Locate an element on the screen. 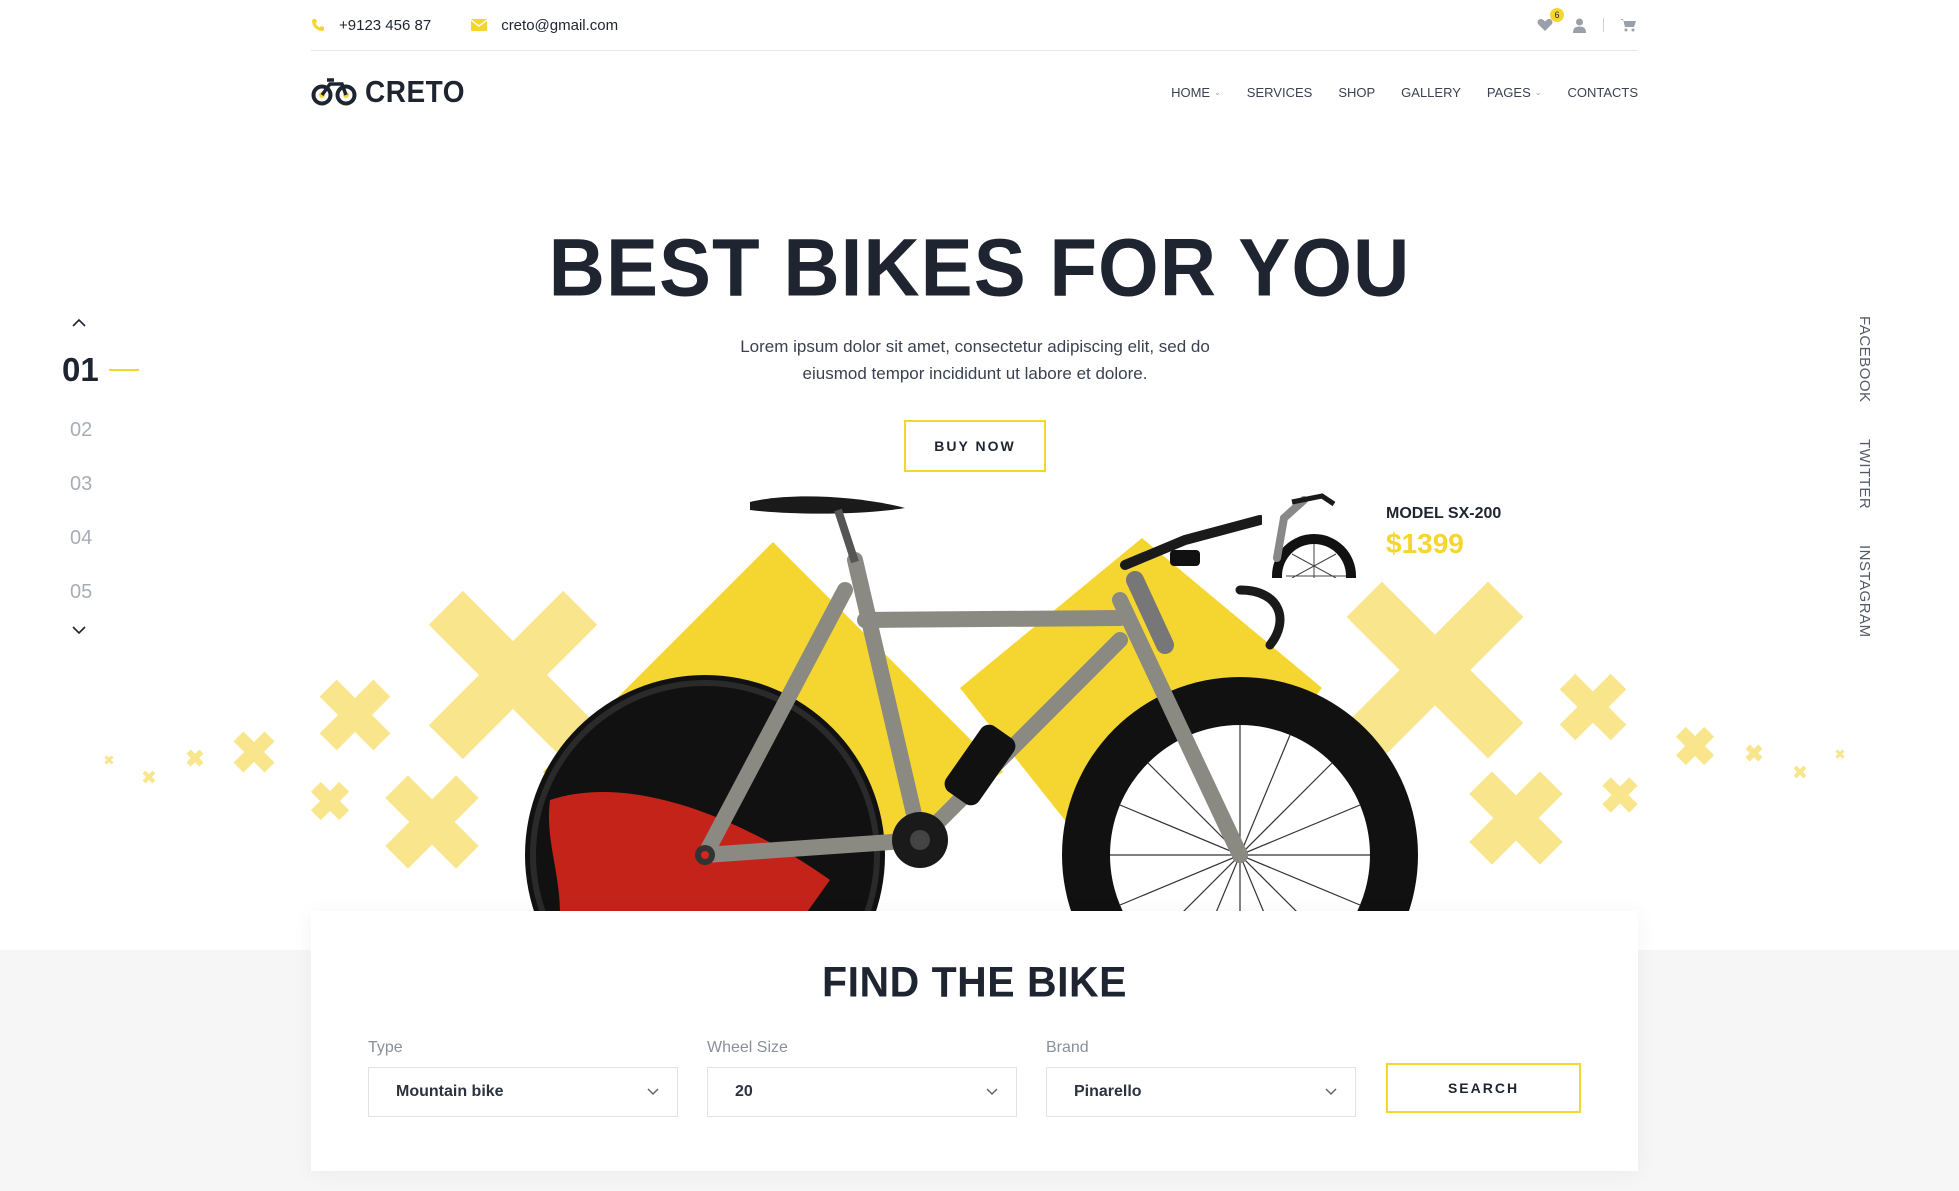 Image resolution: width=1959 pixels, height=1191 pixels. buy-now-button: BUY NOW is located at coordinates (975, 446).